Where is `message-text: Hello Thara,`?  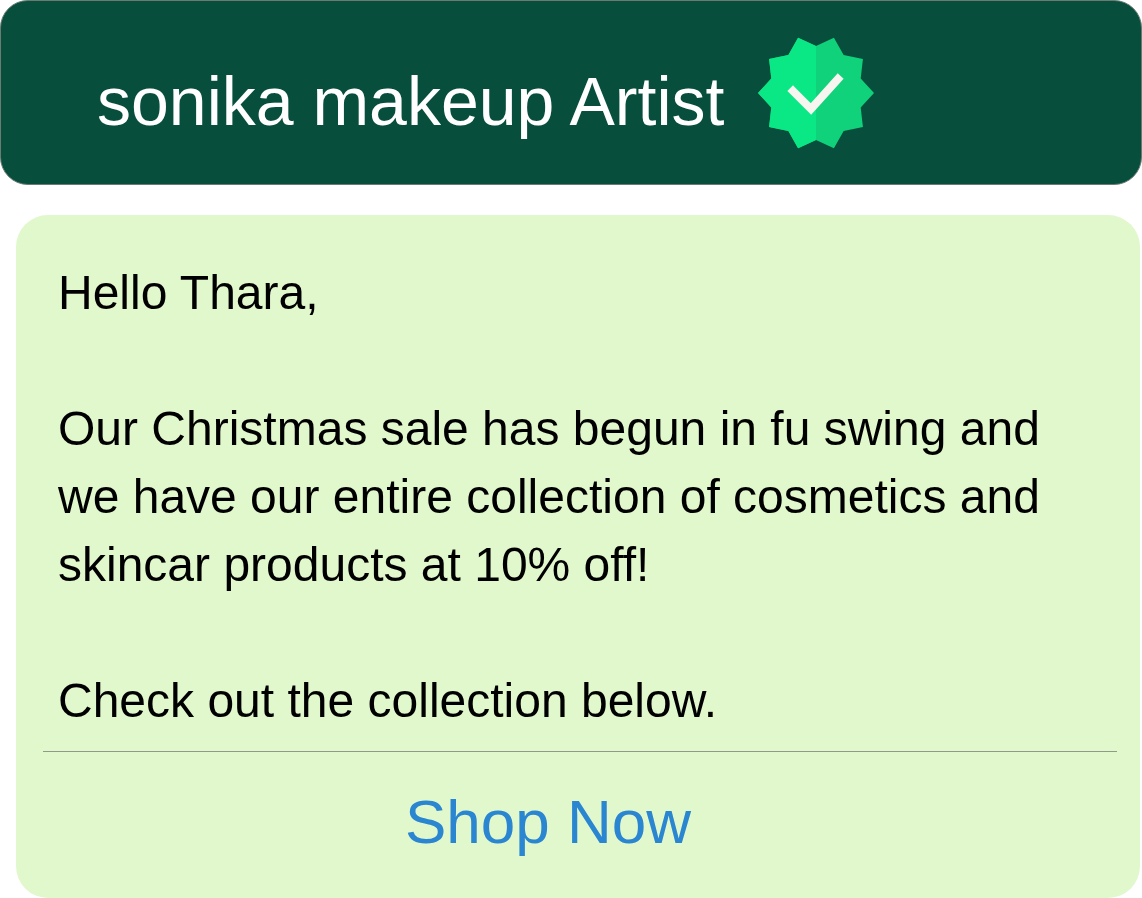
message-text: Hello Thara, is located at coordinates (189, 293).